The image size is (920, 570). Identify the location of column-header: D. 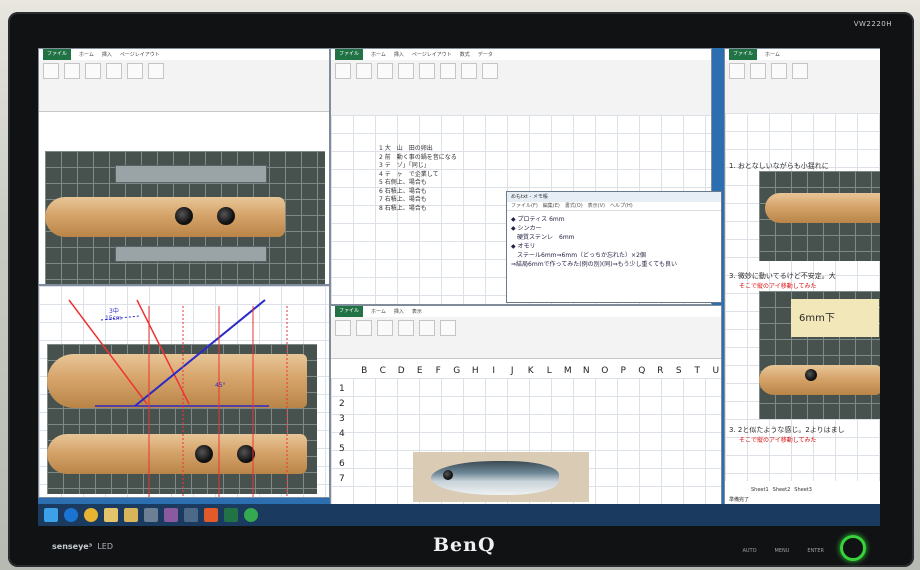
(401, 371).